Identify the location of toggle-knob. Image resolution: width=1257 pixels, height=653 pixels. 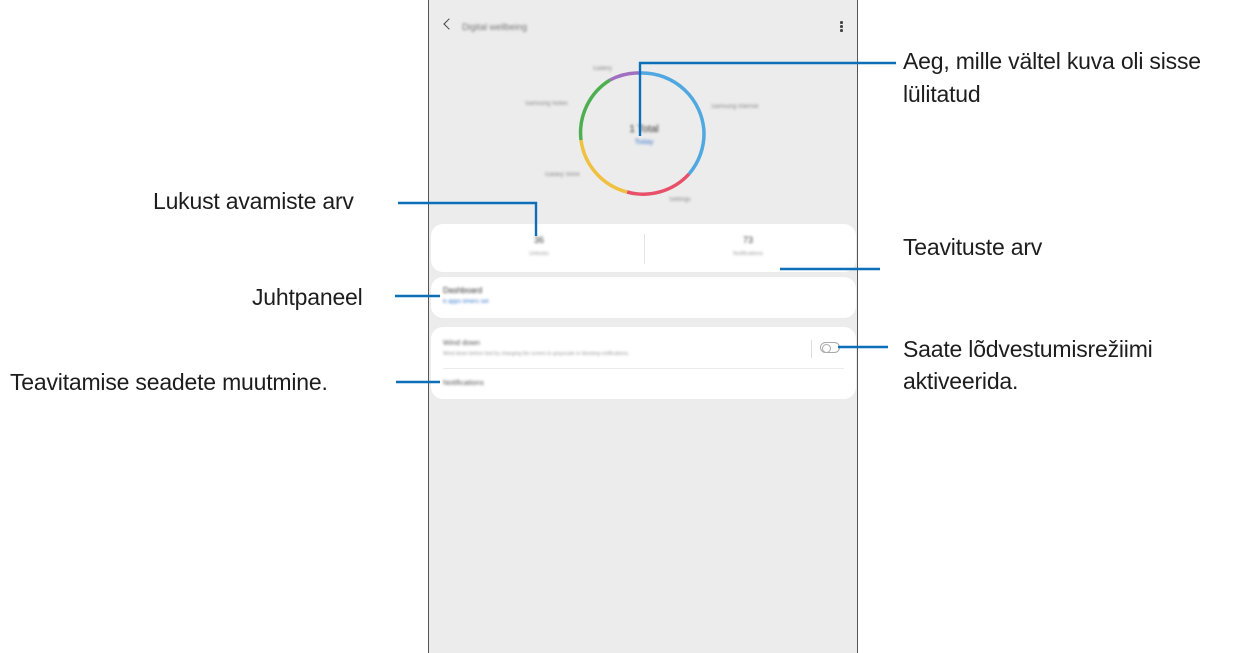
(826, 348).